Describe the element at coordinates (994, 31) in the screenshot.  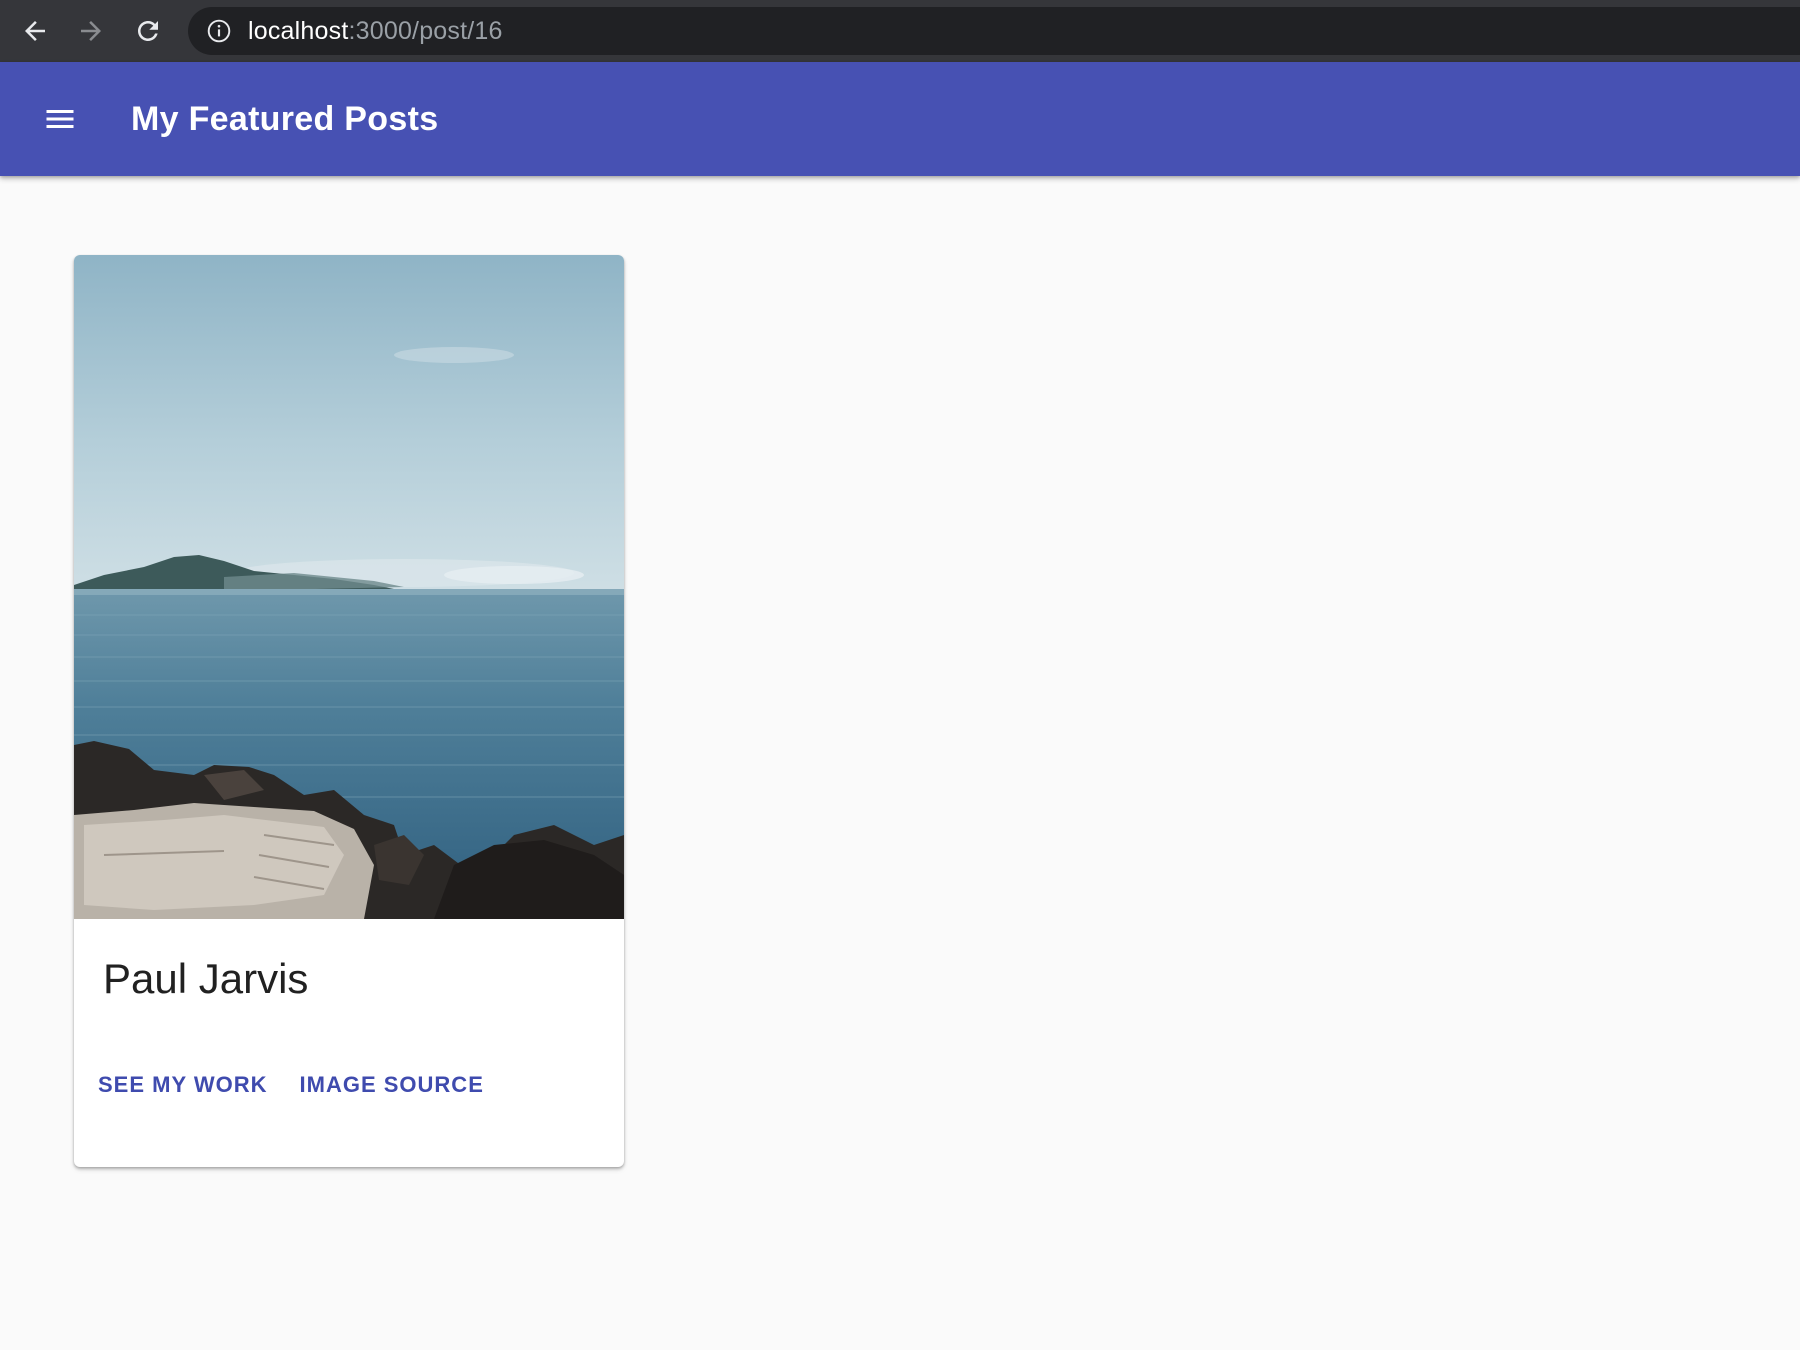
I see `address-bar: localhost:3000/post/16` at that location.